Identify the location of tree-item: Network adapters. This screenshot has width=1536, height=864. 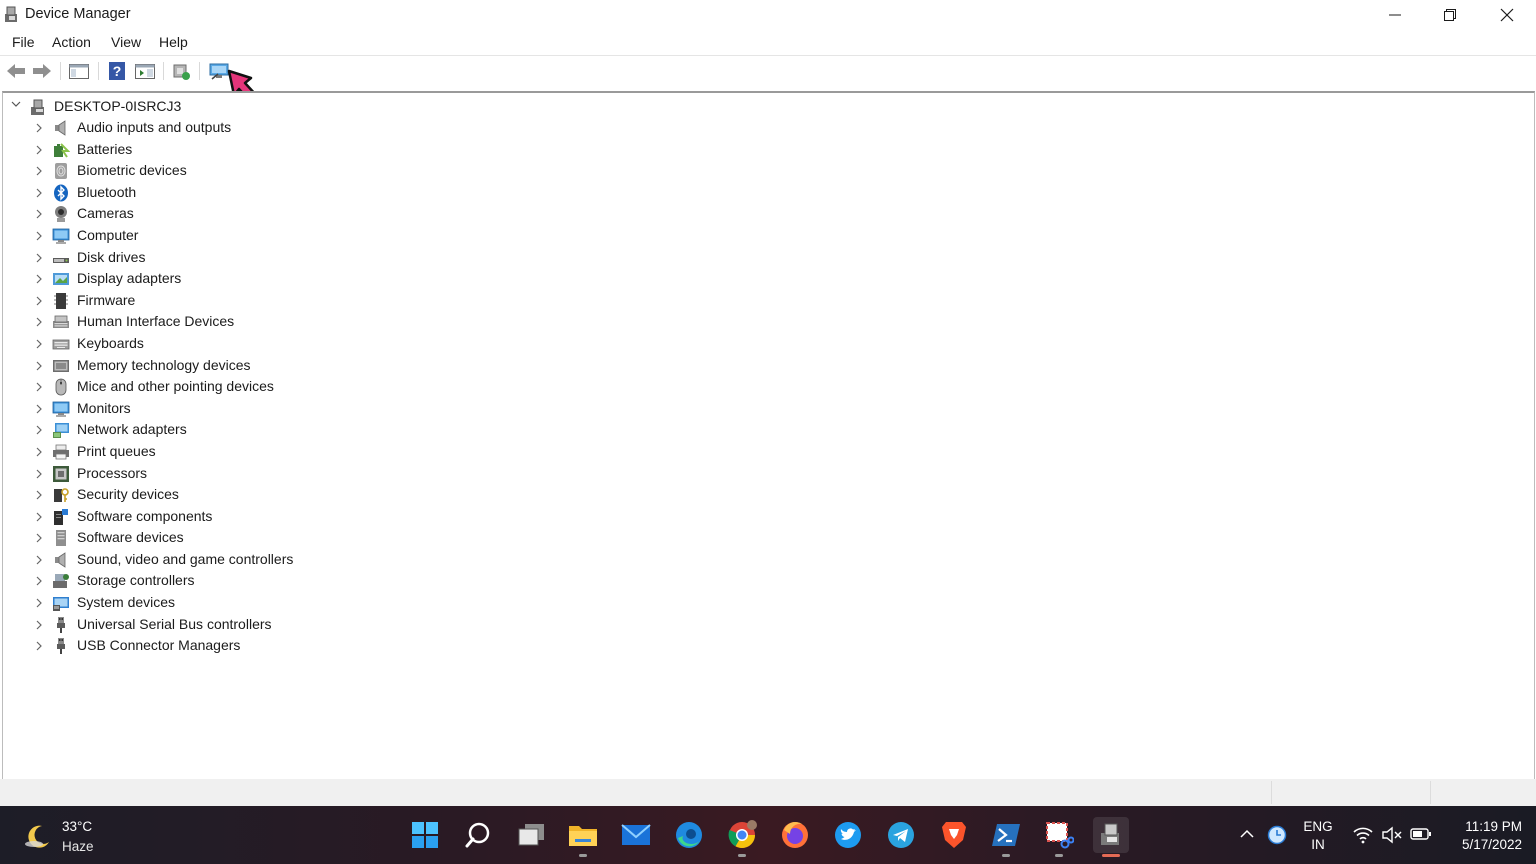
(203, 430).